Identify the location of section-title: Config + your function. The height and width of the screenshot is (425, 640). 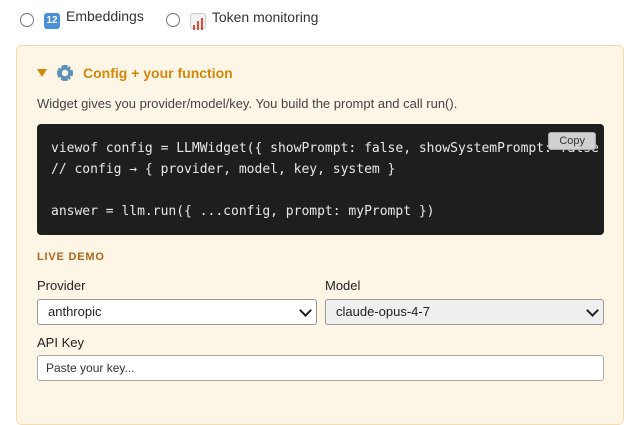
(158, 73).